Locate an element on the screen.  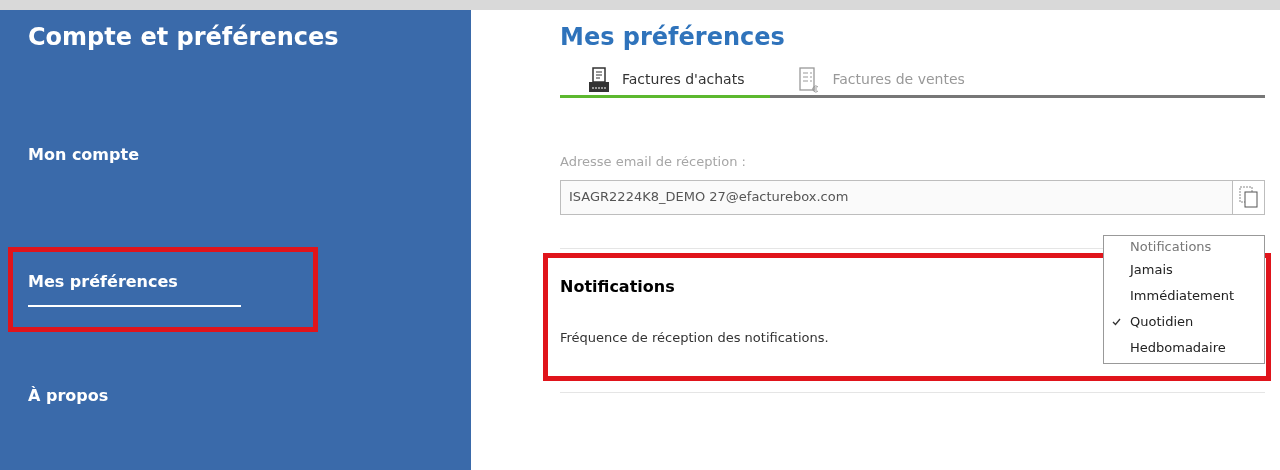
copy-button is located at coordinates (1249, 197).